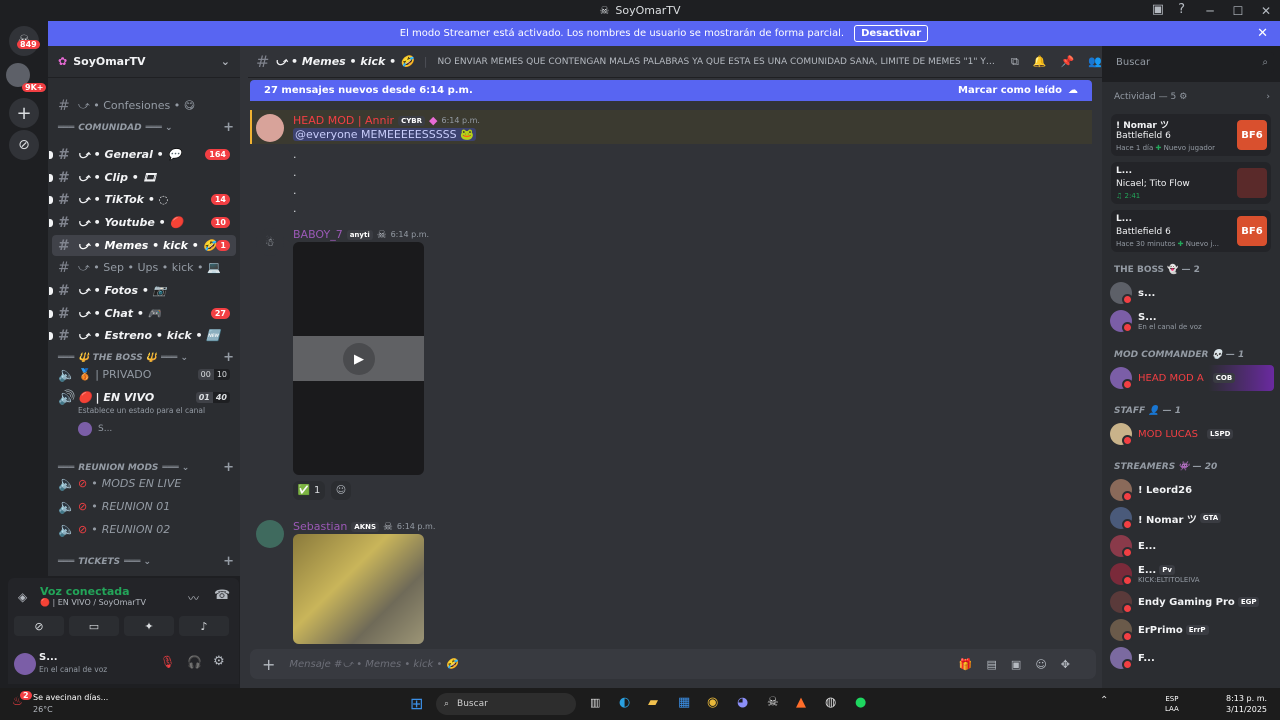 The image size is (1280, 720). I want to click on voice-channel-privado: 🔈 🥉 | PRIVADO 00 10, so click(144, 374).